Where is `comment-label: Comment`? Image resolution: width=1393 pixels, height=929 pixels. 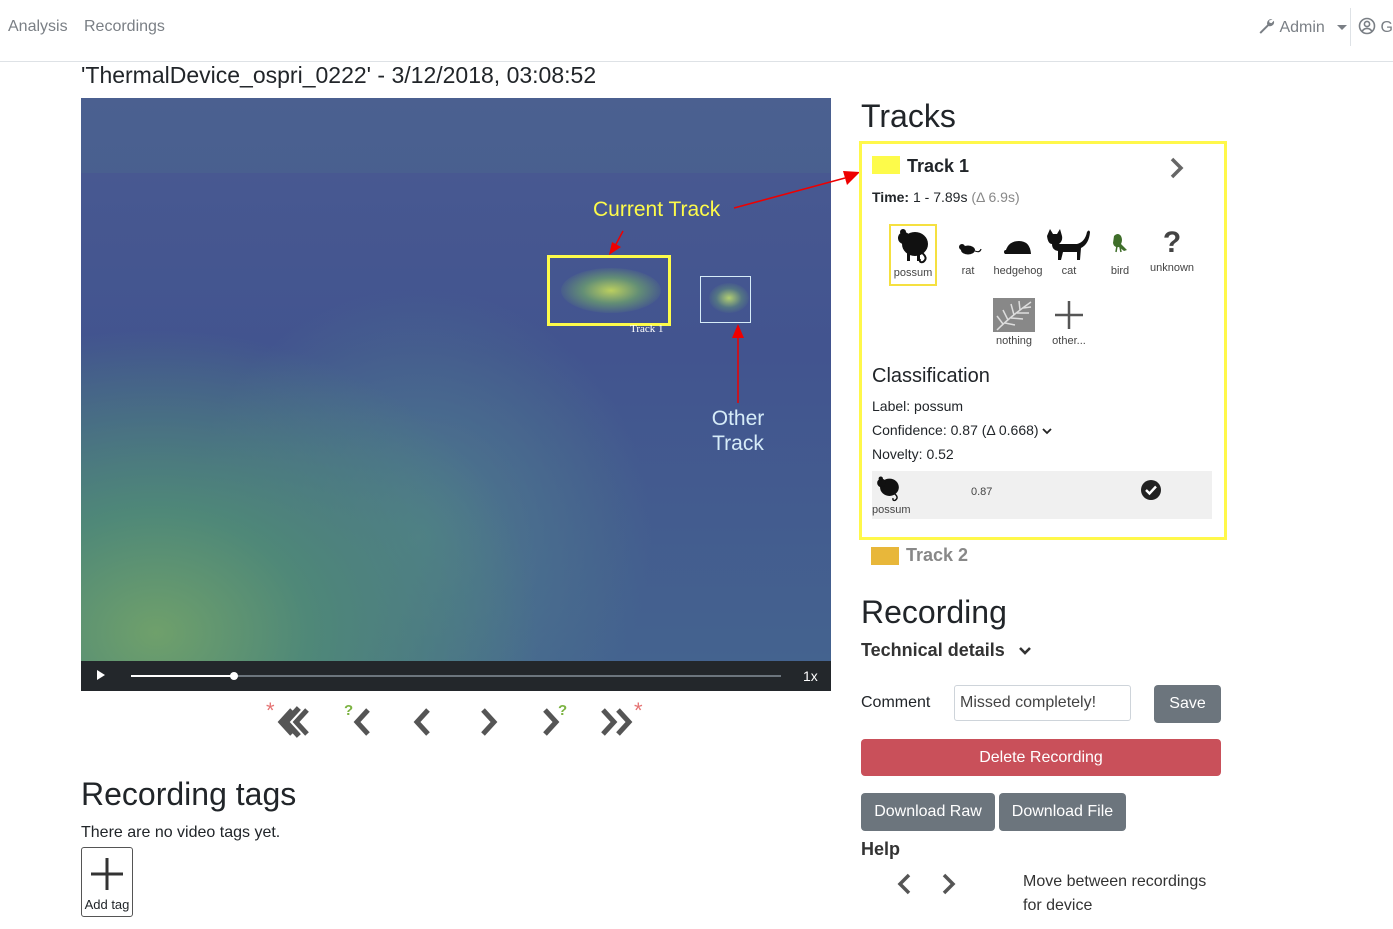 comment-label: Comment is located at coordinates (896, 702).